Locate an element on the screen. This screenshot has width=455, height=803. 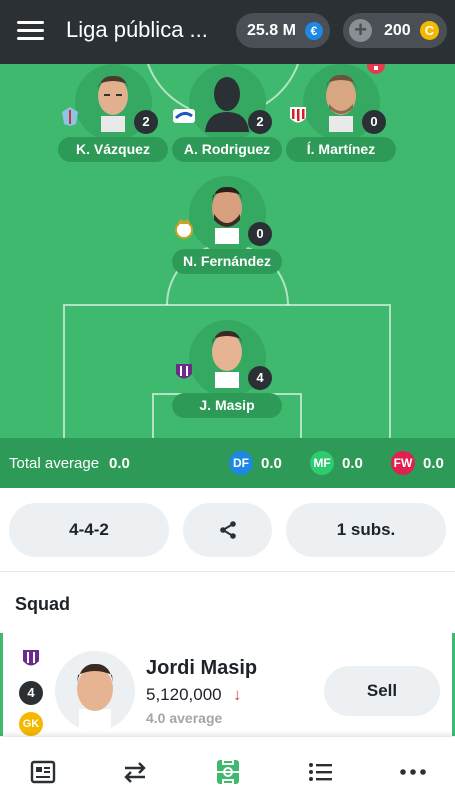
menu-icon is located at coordinates (30, 31).